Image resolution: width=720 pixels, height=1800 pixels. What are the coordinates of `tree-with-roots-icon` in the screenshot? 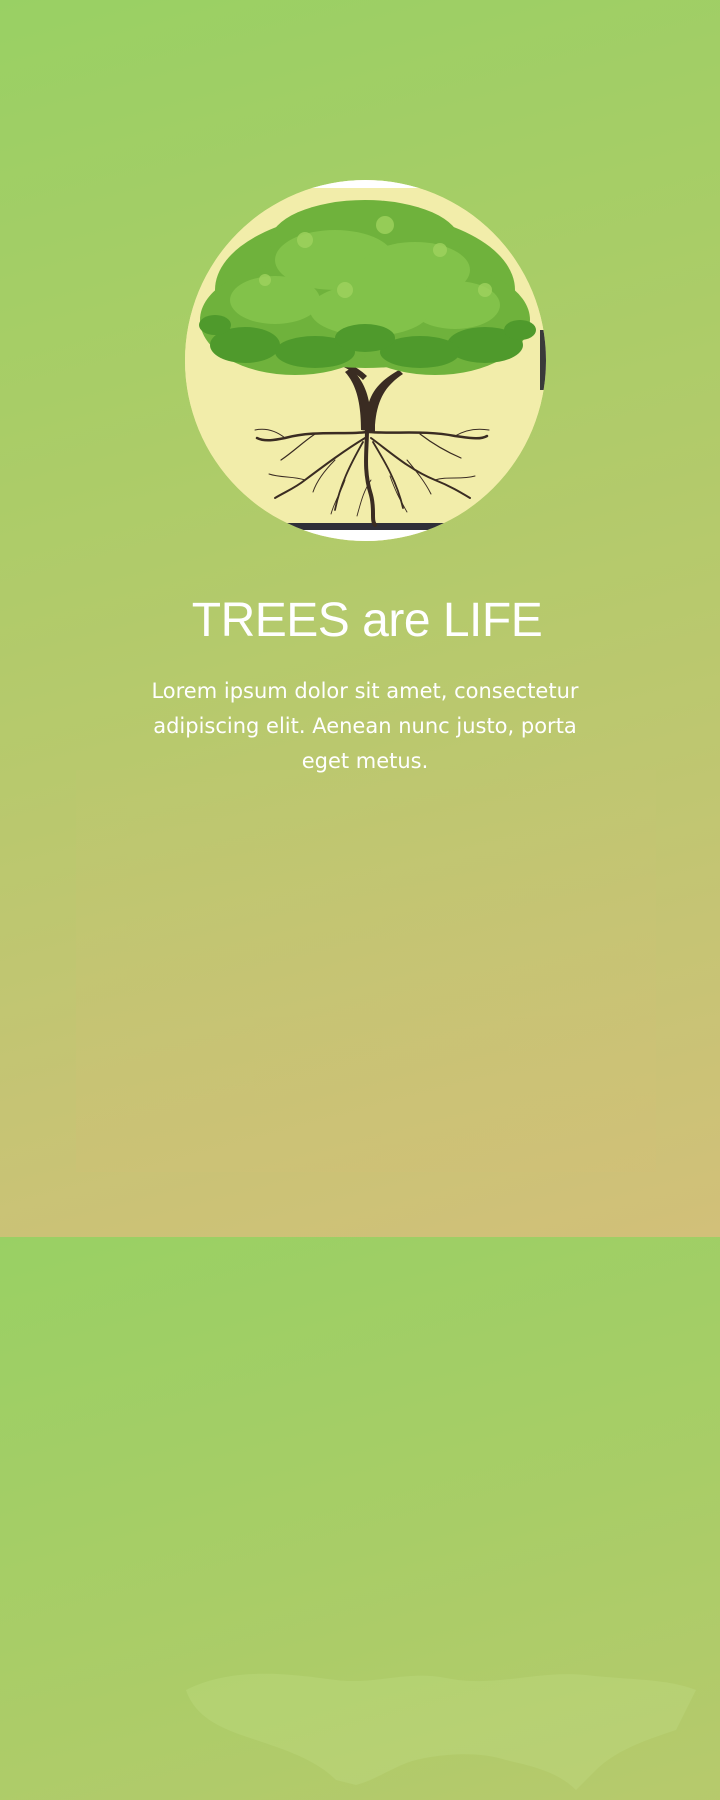 It's located at (365, 360).